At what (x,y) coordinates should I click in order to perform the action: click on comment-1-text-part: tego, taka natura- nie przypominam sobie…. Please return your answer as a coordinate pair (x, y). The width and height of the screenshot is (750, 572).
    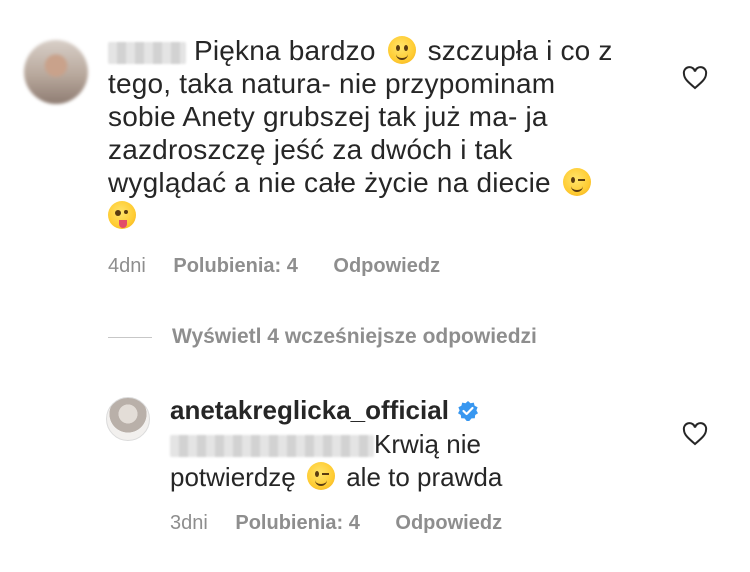
    Looking at the image, I should click on (332, 133).